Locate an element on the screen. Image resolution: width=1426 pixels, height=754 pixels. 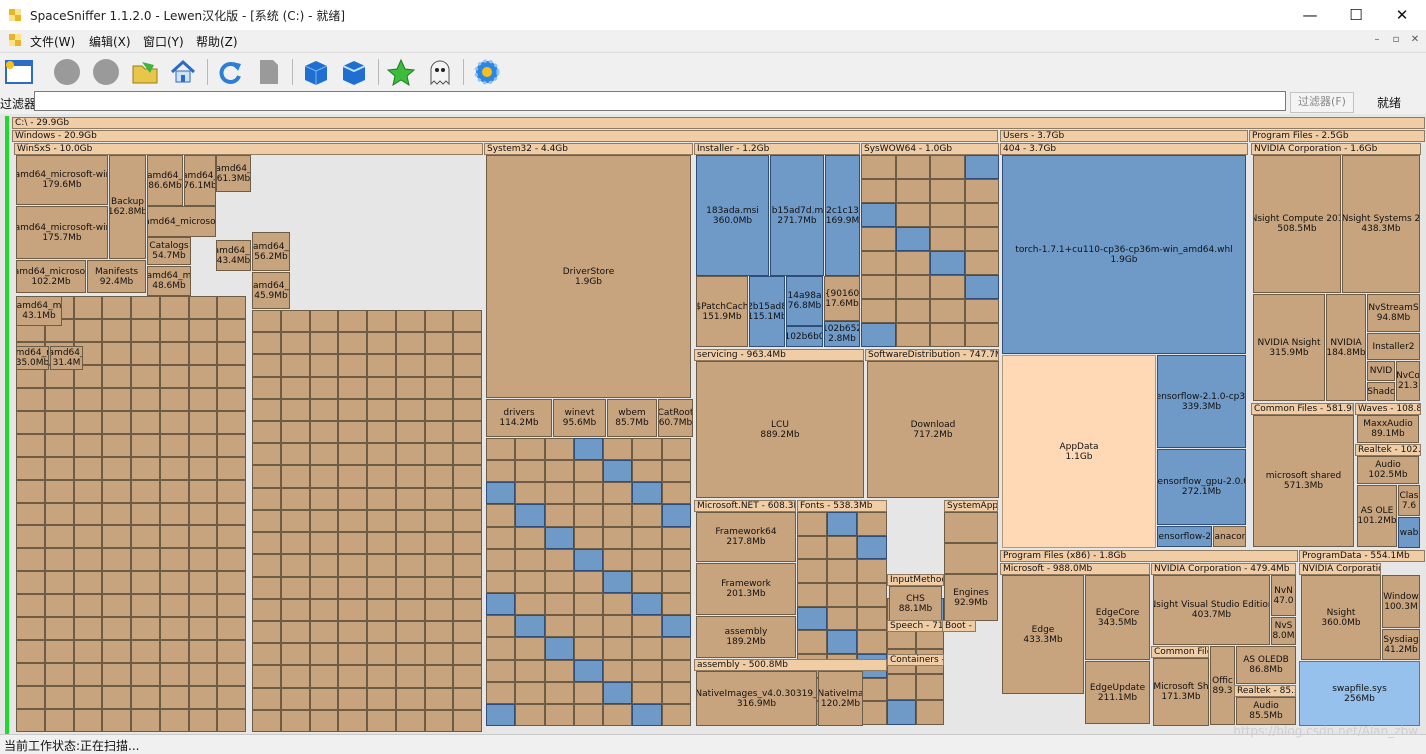
treemap-tile: Installer2 is located at coordinates (1393, 346).